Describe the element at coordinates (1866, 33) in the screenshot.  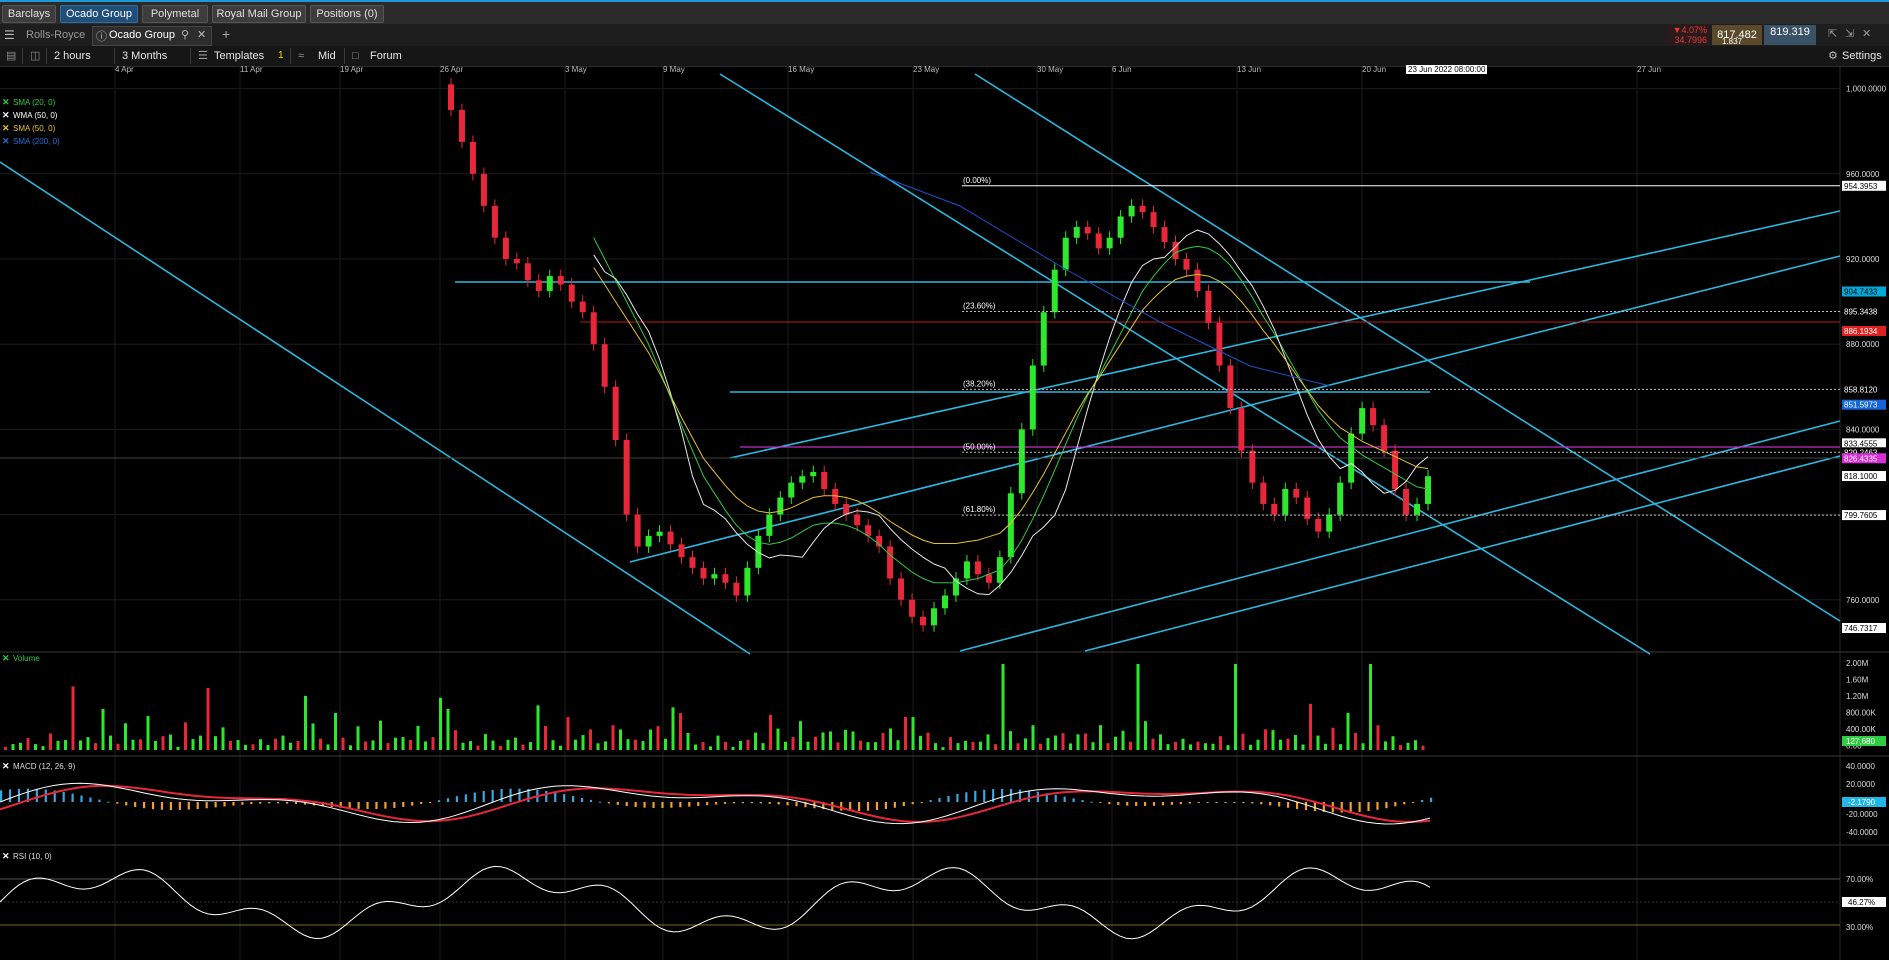
I see `window-close-icon: ✕` at that location.